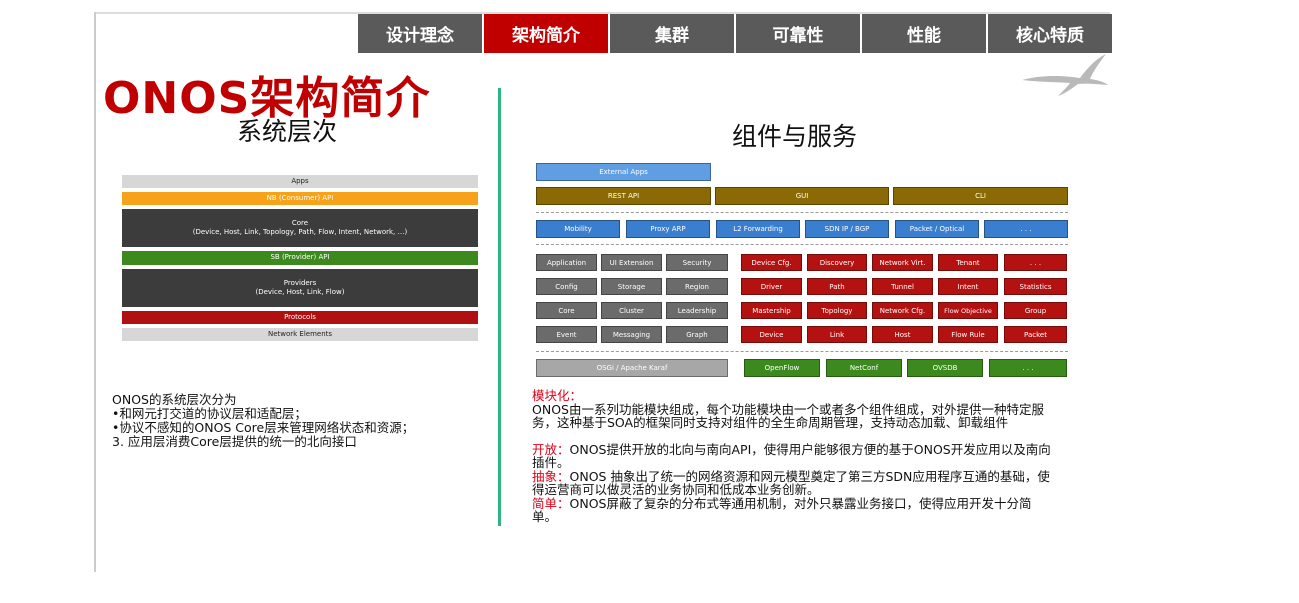 Image resolution: width=1299 pixels, height=603 pixels. I want to click on more-apps-box: . . ., so click(1026, 229).